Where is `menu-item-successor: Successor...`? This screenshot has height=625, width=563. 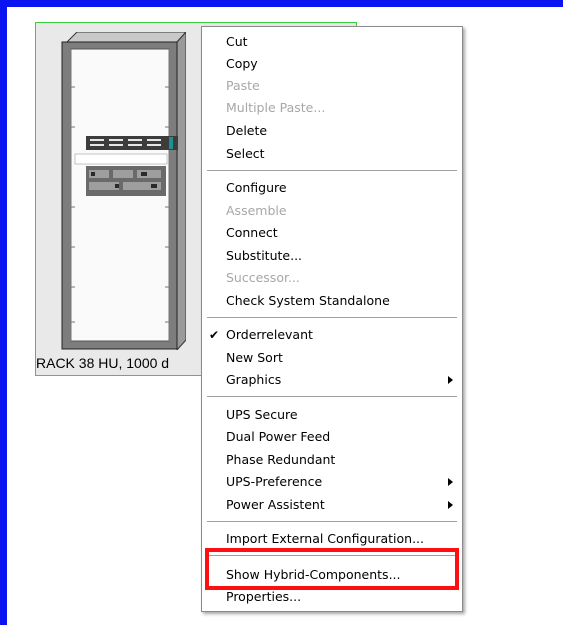
menu-item-successor: Successor... is located at coordinates (332, 278).